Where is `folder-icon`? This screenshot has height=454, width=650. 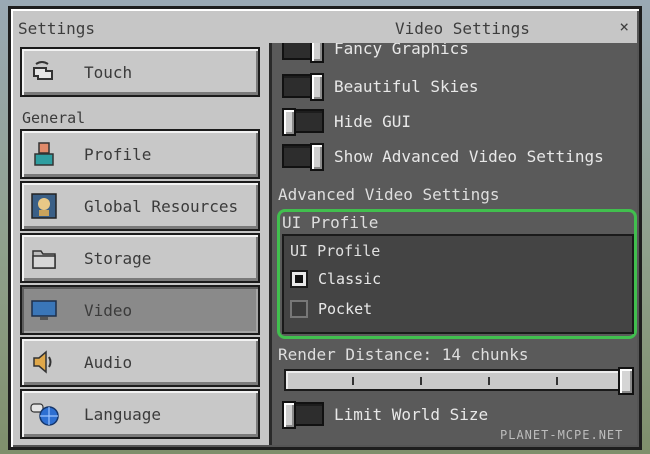 folder-icon is located at coordinates (44, 258).